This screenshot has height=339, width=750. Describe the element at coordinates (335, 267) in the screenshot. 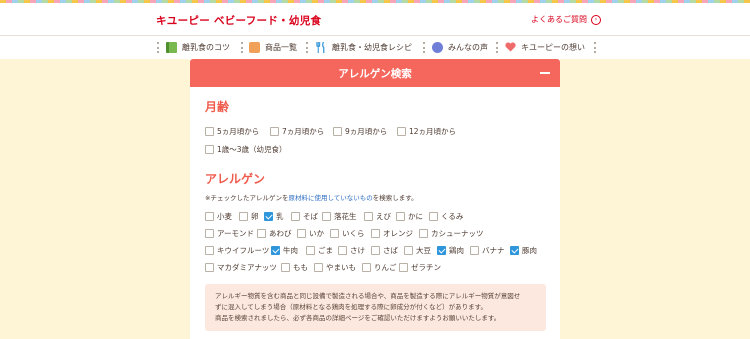

I see `allergen-checkbox: やまいも` at that location.